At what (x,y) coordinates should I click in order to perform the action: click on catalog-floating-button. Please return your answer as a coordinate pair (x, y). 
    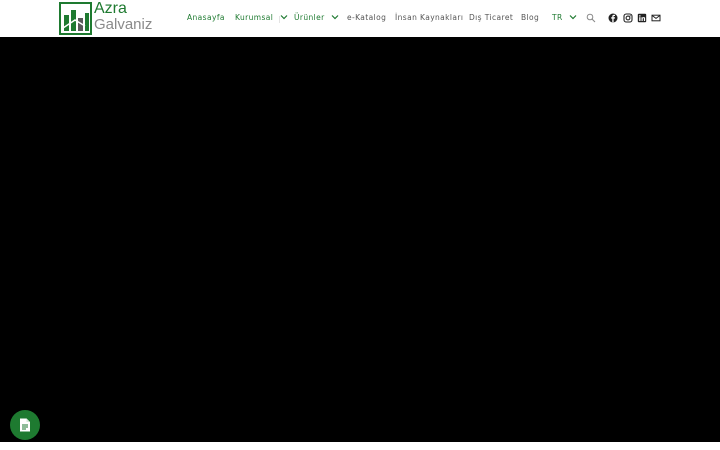
    Looking at the image, I should click on (25, 425).